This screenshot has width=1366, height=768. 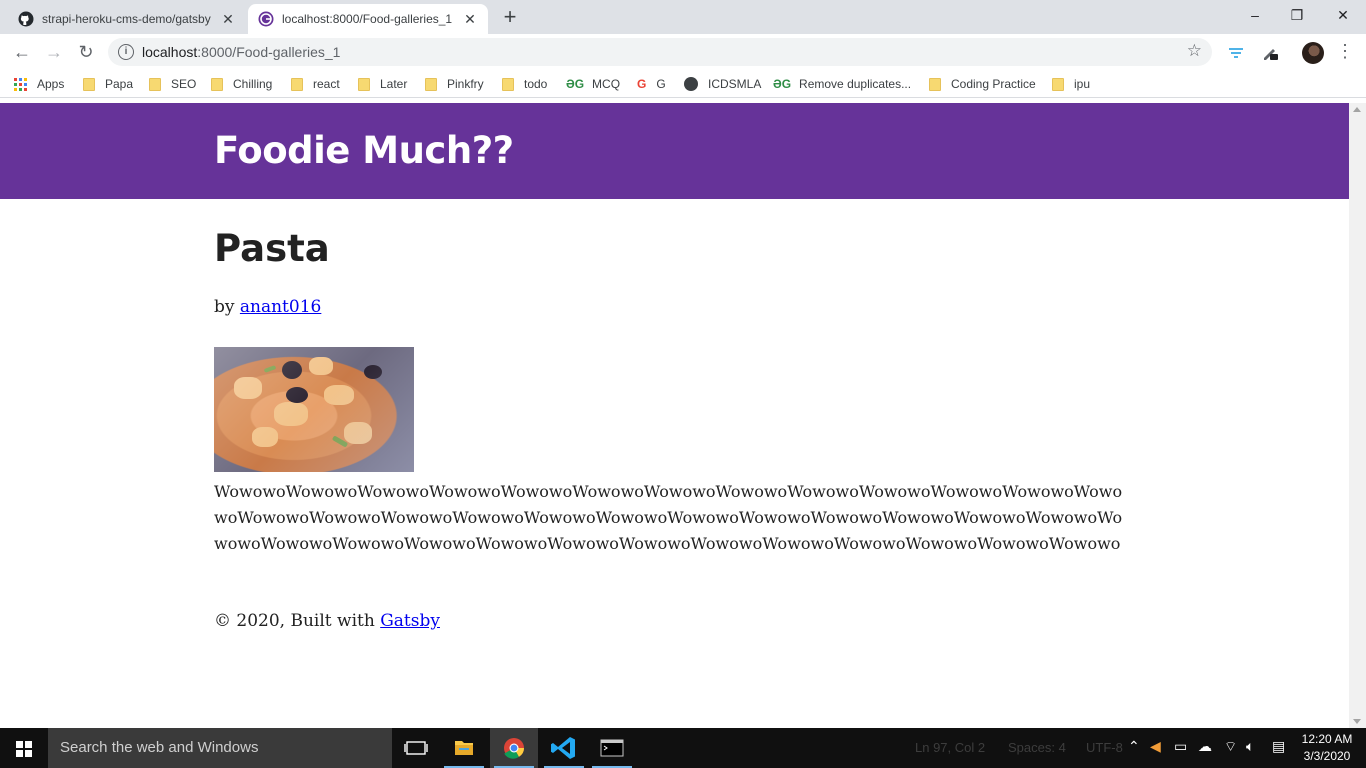 What do you see at coordinates (1278, 746) in the screenshot?
I see `action-center-icon: ▤` at bounding box center [1278, 746].